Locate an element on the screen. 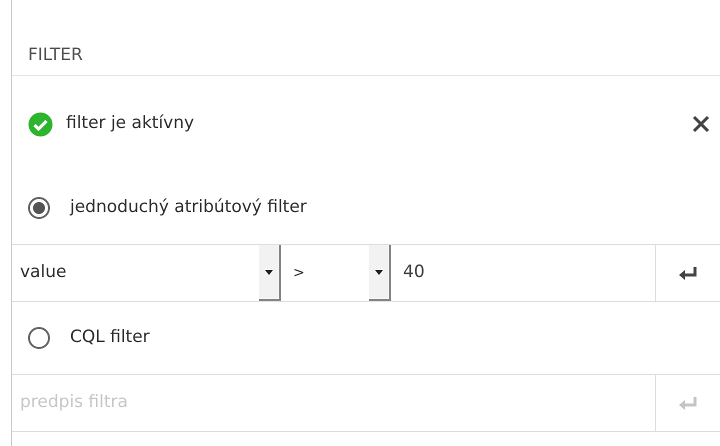  status-label: filter je aktívny is located at coordinates (130, 124).